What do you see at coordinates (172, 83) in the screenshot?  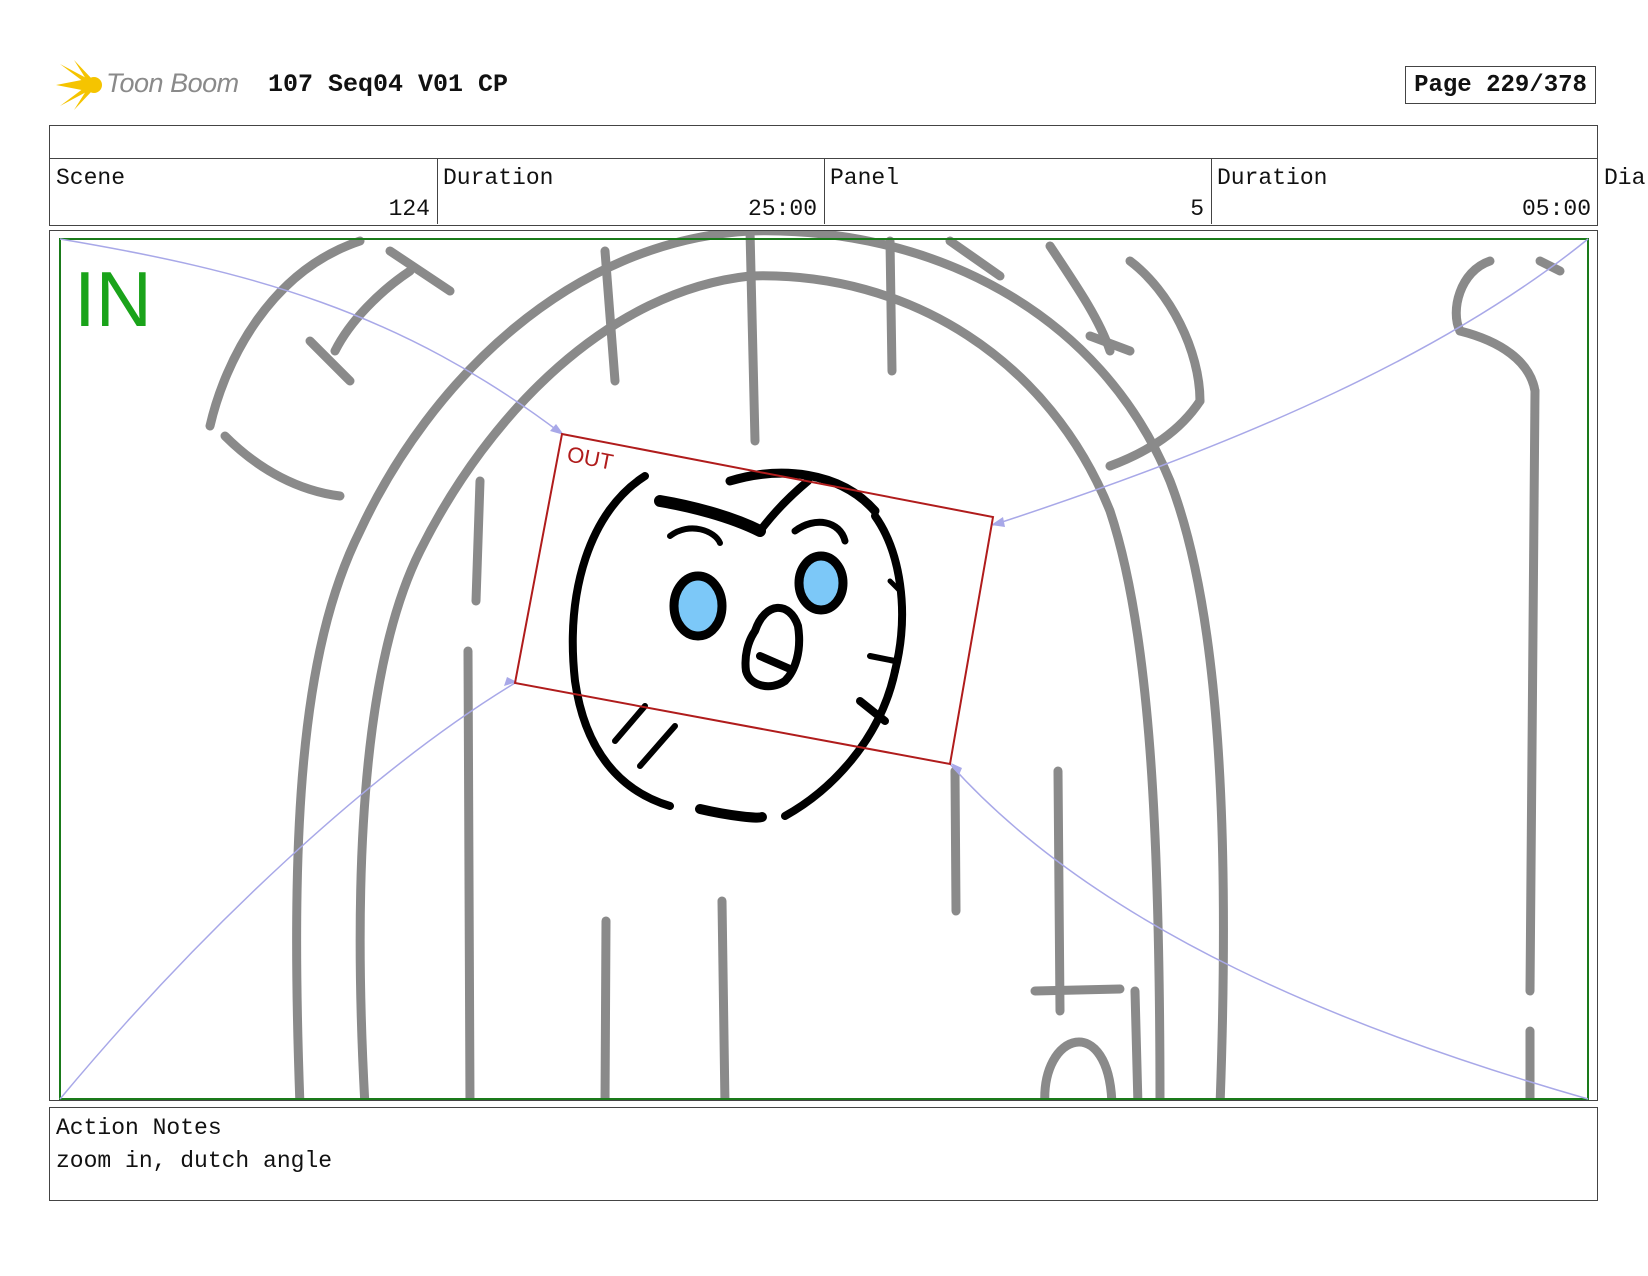 I see `logo-text: Toon Boom` at bounding box center [172, 83].